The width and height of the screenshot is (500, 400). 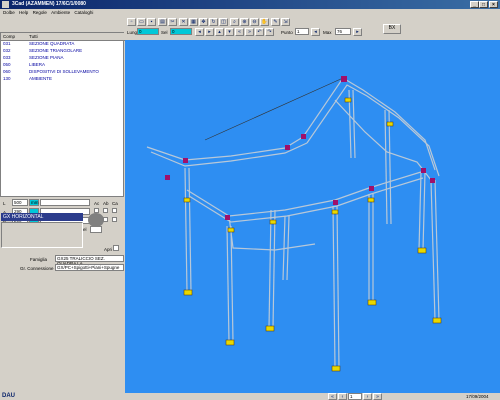 I want to click on comp-header: Comp, so click(x=9, y=36).